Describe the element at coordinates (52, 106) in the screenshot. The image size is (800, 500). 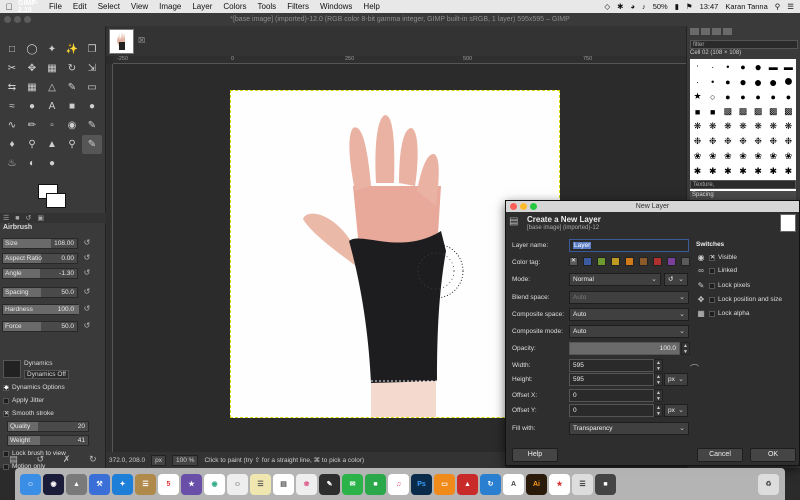
I see `text-icon: A` at that location.